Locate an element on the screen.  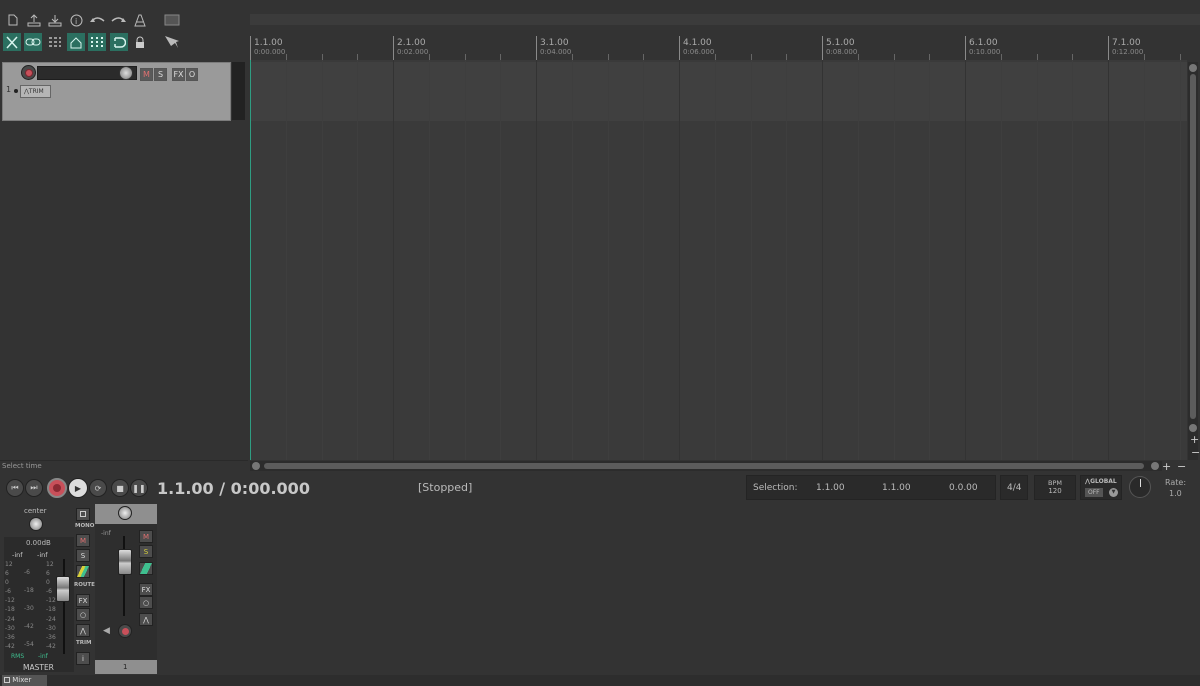
envelope-icon is located at coordinates (55, 42).